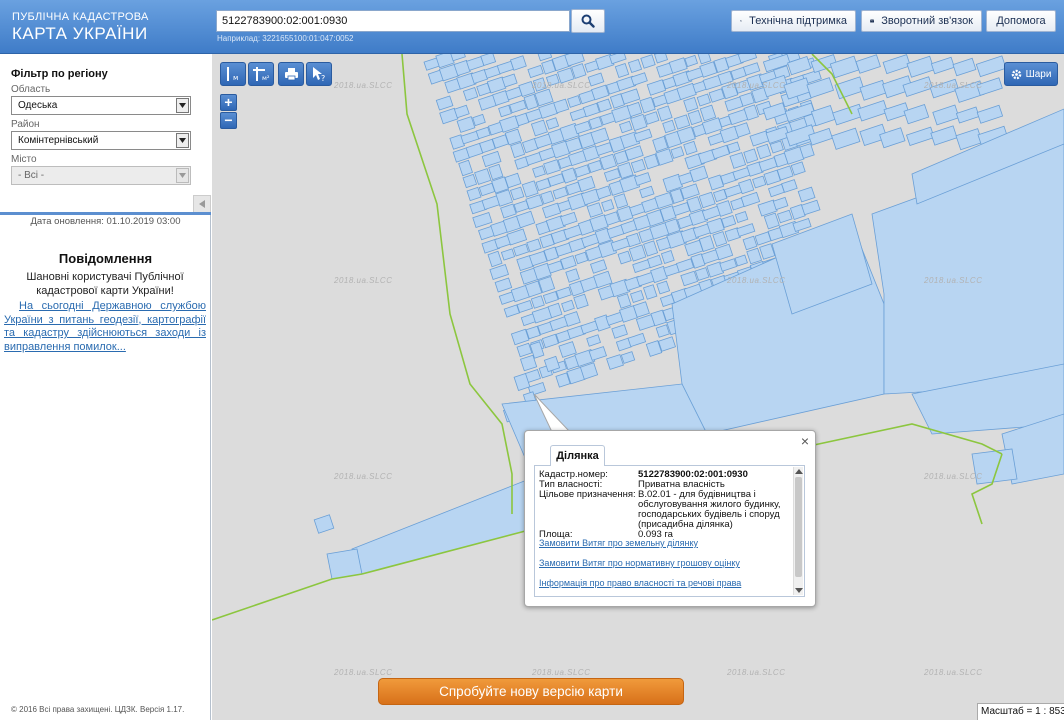  I want to click on search-icon, so click(588, 21).